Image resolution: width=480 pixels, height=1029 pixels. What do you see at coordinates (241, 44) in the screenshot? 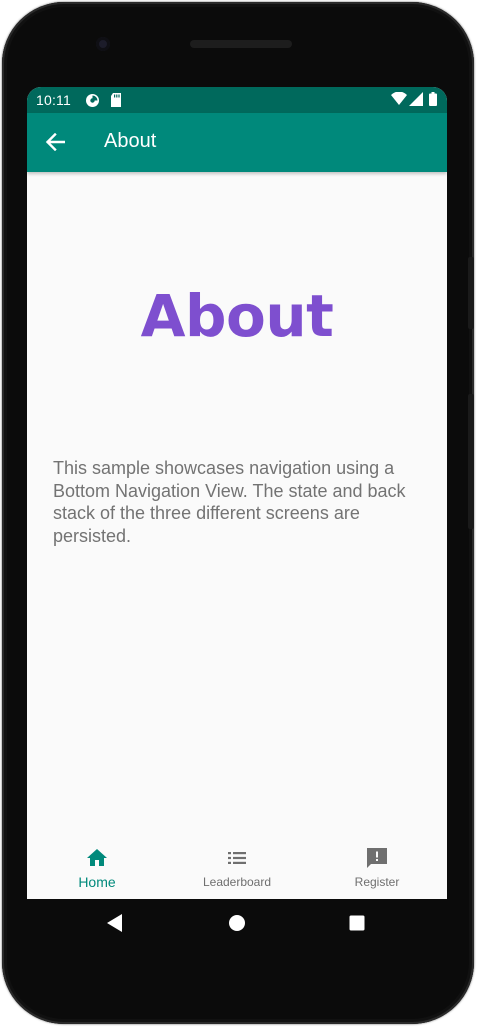
I see `earpiece-speaker` at bounding box center [241, 44].